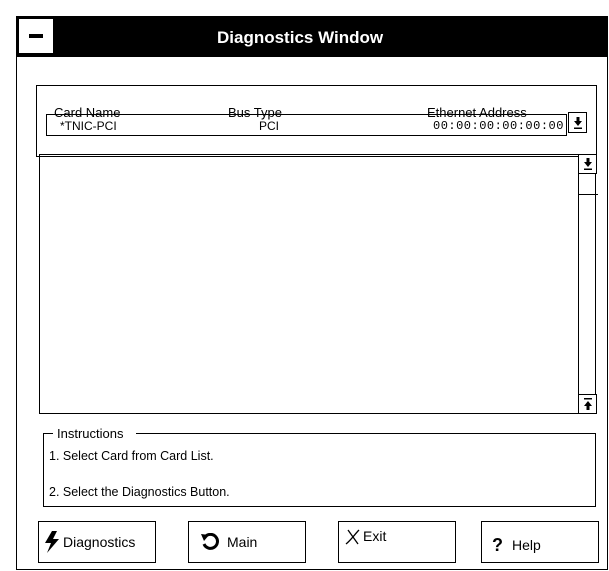 The image size is (609, 571). I want to click on instructions-legend: Instructions, so click(95, 433).